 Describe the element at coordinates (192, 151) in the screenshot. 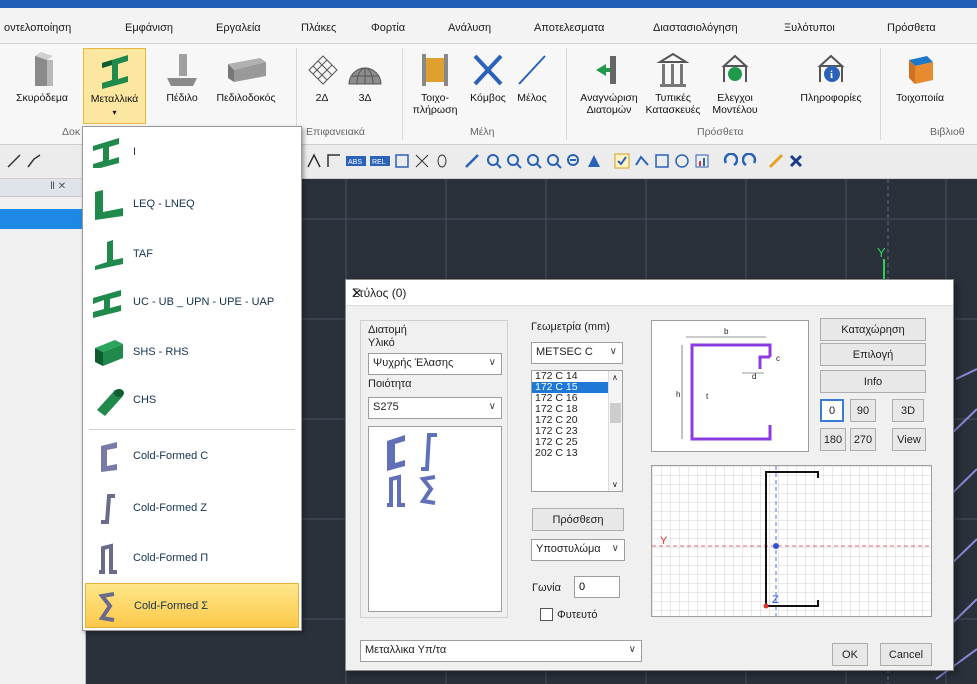

I see `menu-item-i-beam: I` at that location.